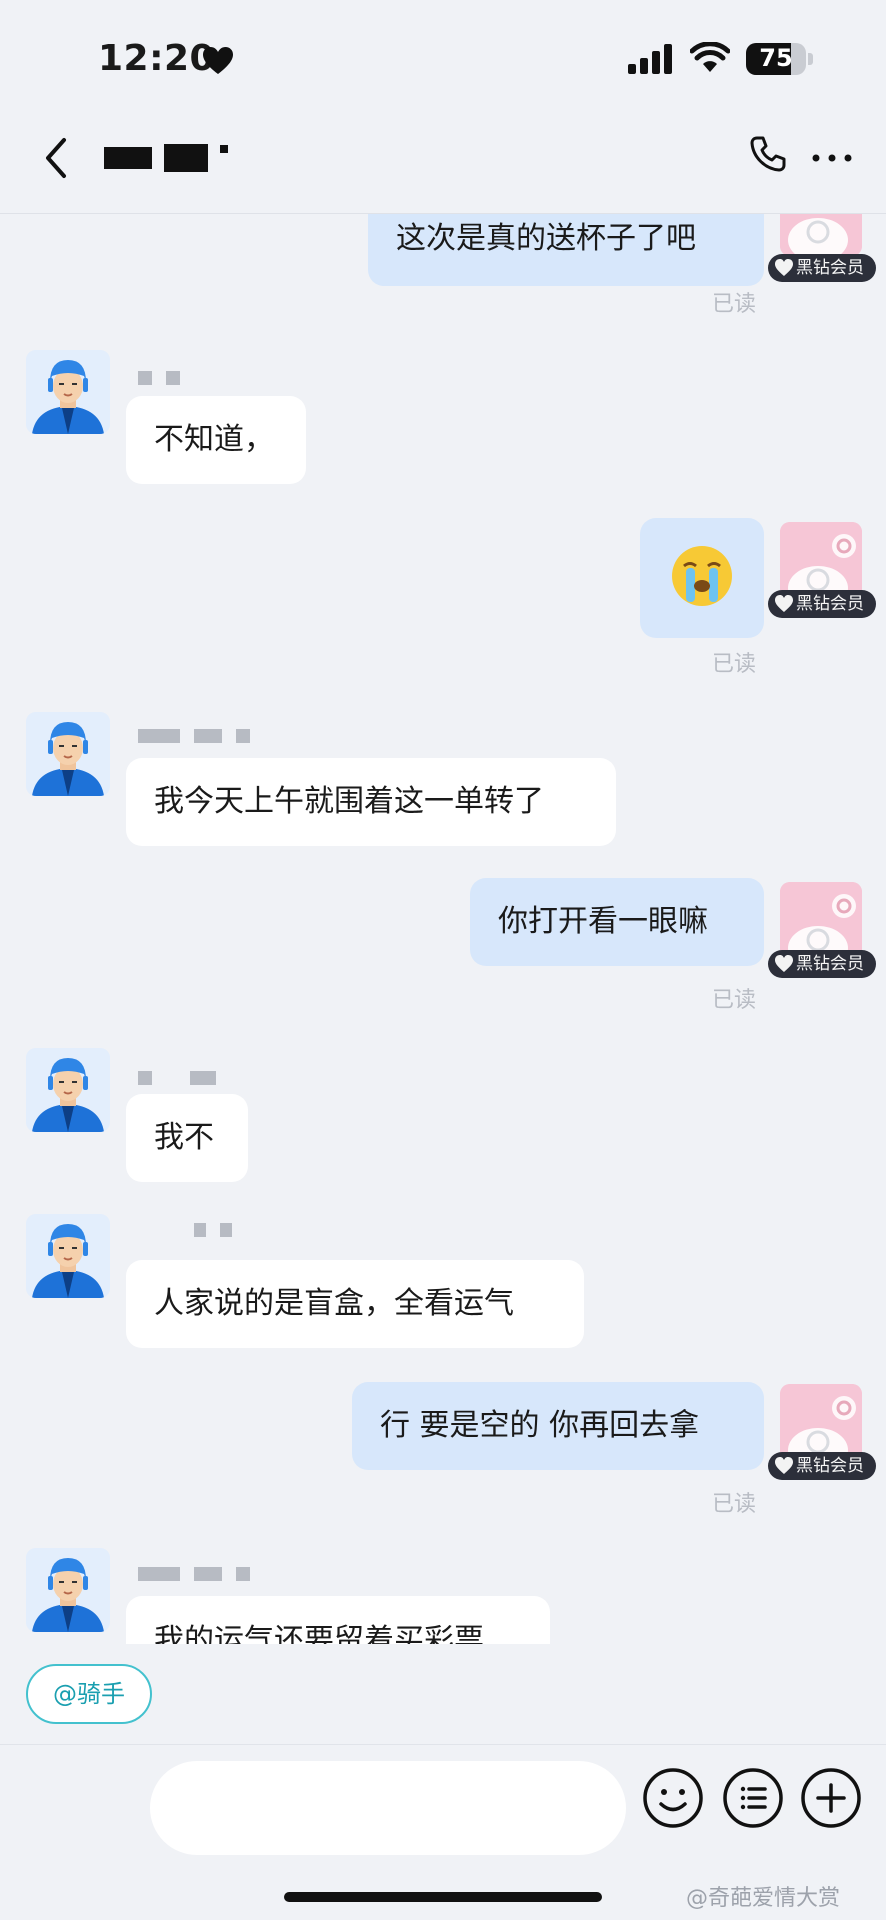 The image size is (886, 1920). Describe the element at coordinates (566, 250) in the screenshot. I see `message-bubble-outgoing: 这次是真的送杯子了吧` at that location.